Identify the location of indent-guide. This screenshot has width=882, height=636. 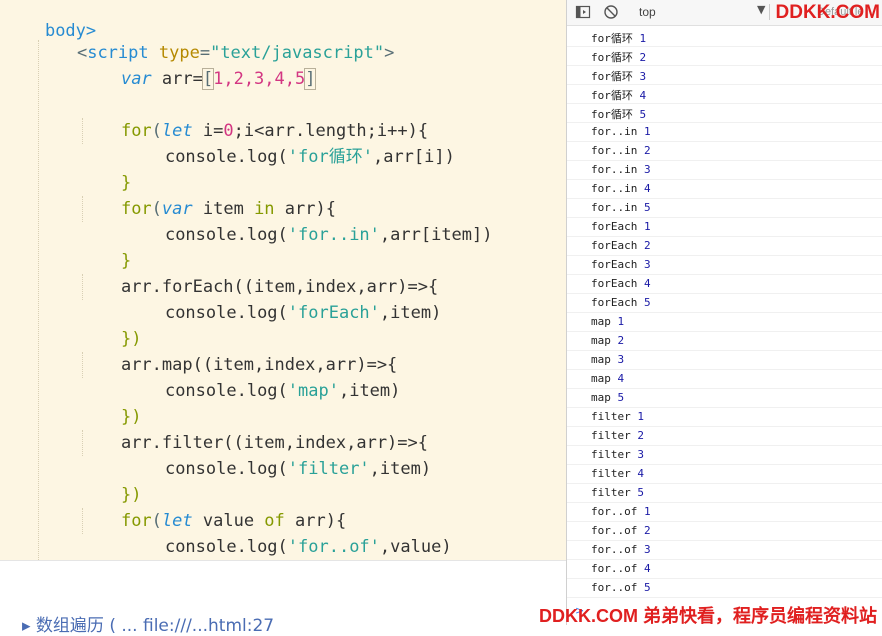
(38, 300).